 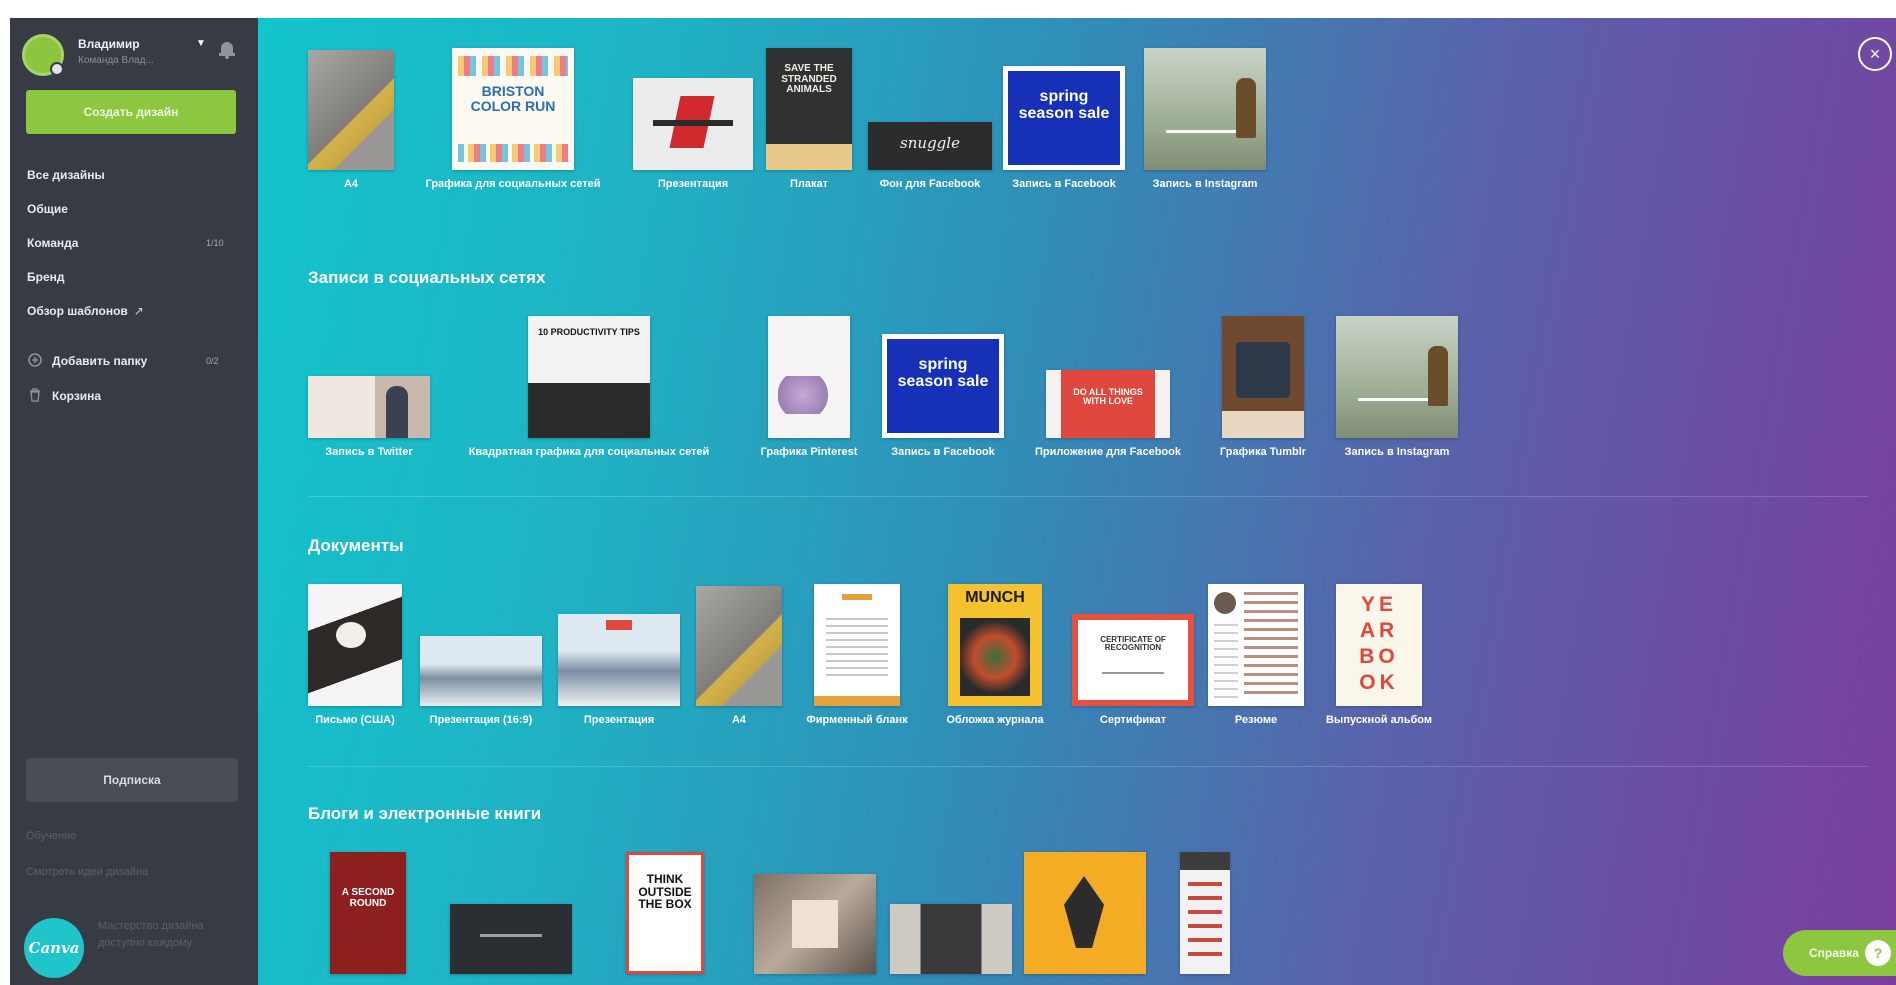 I want to click on sidebar-item-team: Команда, so click(x=52, y=243).